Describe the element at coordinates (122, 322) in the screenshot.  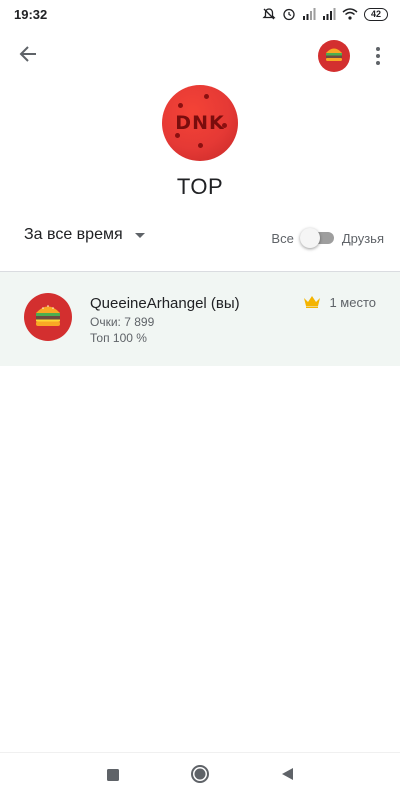
I see `player-score: Очки: 7 899` at that location.